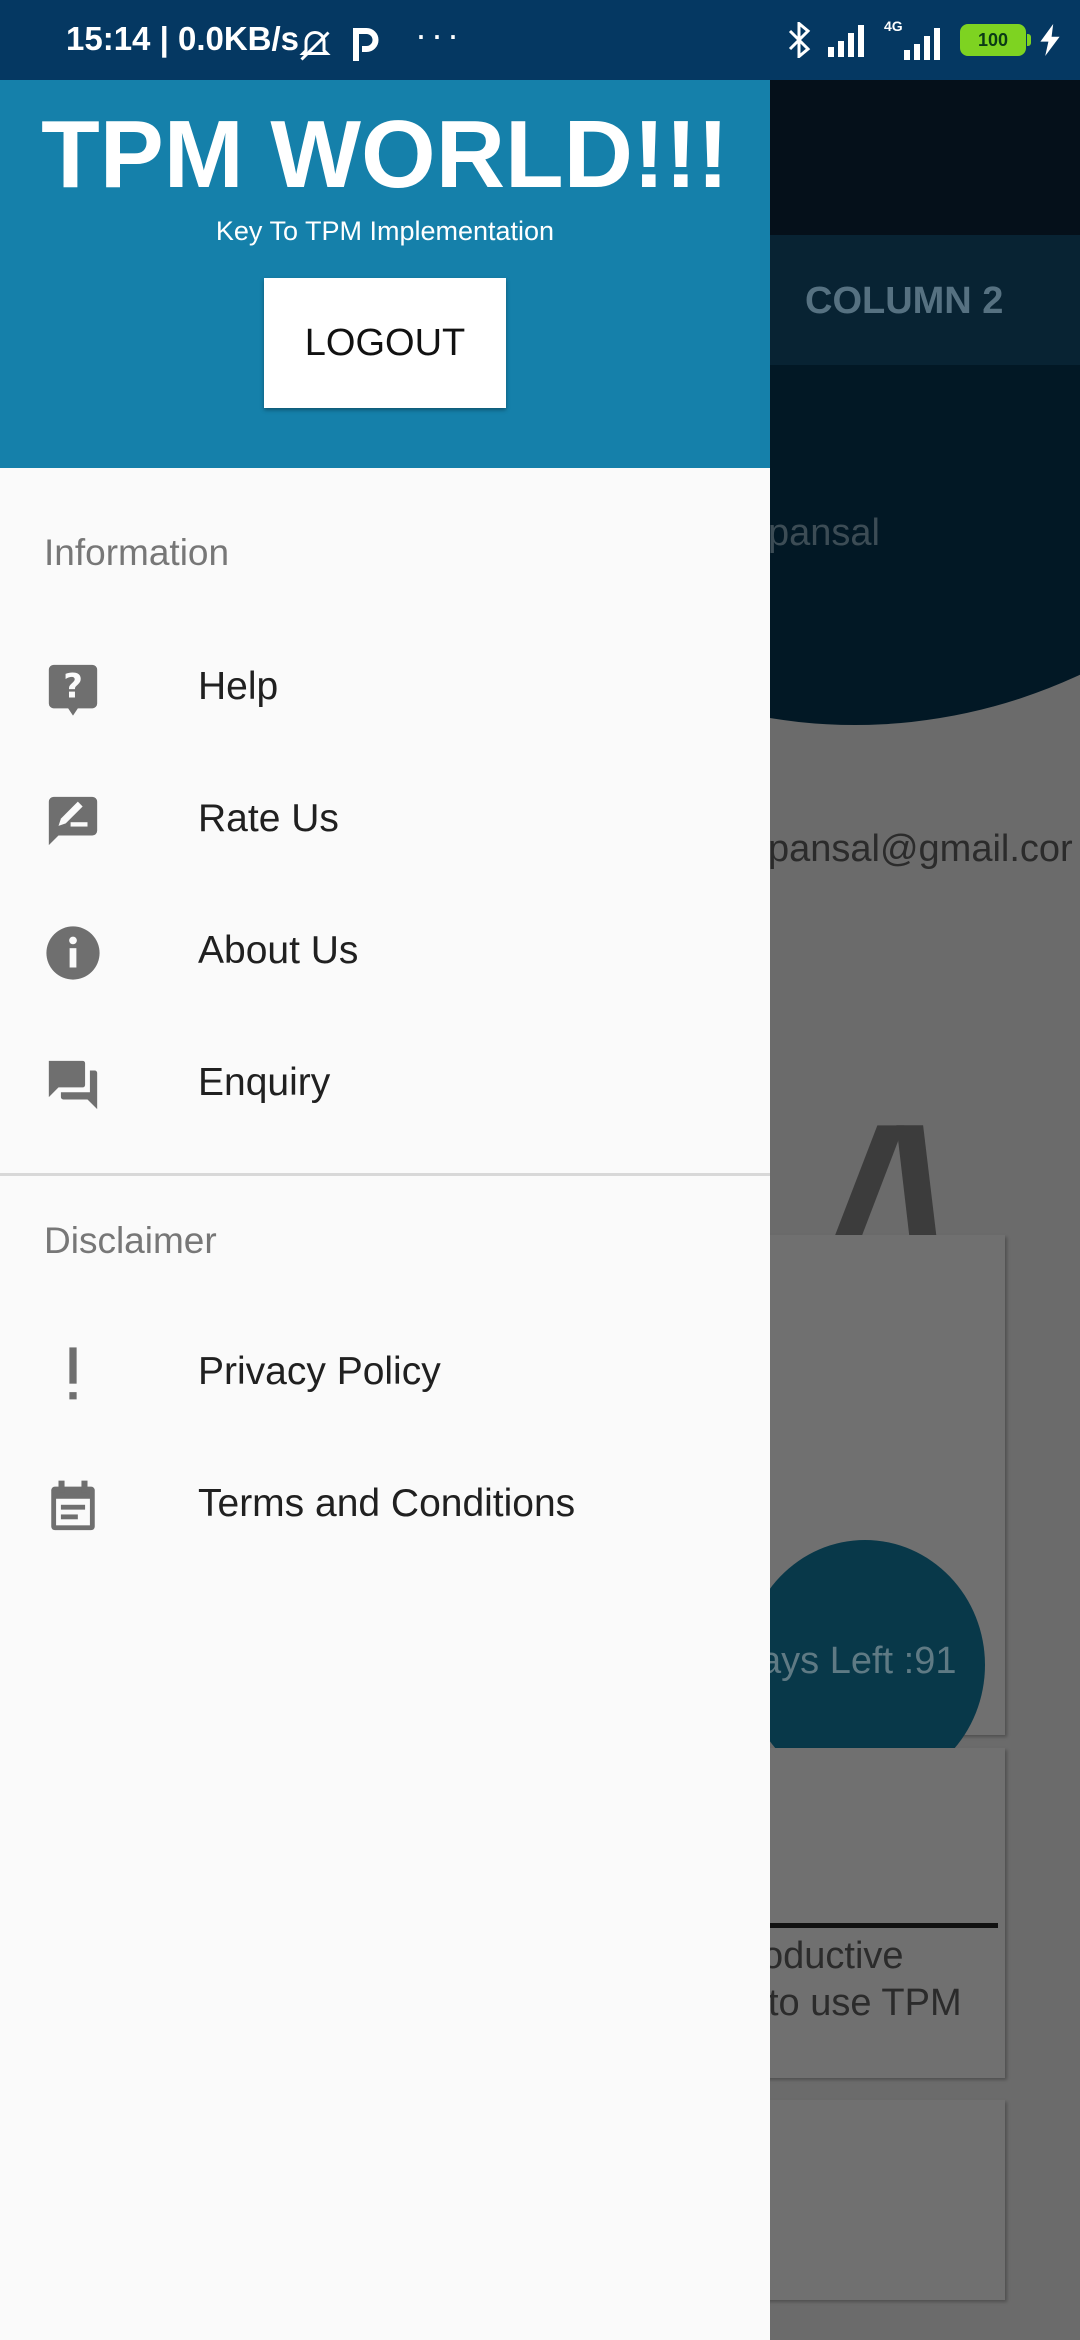 This screenshot has height=2340, width=1080. What do you see at coordinates (865, 2003) in the screenshot?
I see `background-desc-line2: to use TPM` at bounding box center [865, 2003].